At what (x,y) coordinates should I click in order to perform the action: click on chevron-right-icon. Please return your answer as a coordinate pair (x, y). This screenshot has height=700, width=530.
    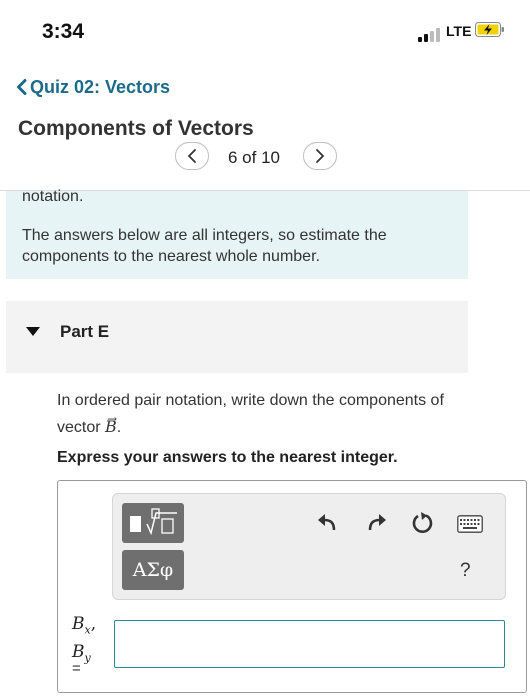
    Looking at the image, I should click on (320, 156).